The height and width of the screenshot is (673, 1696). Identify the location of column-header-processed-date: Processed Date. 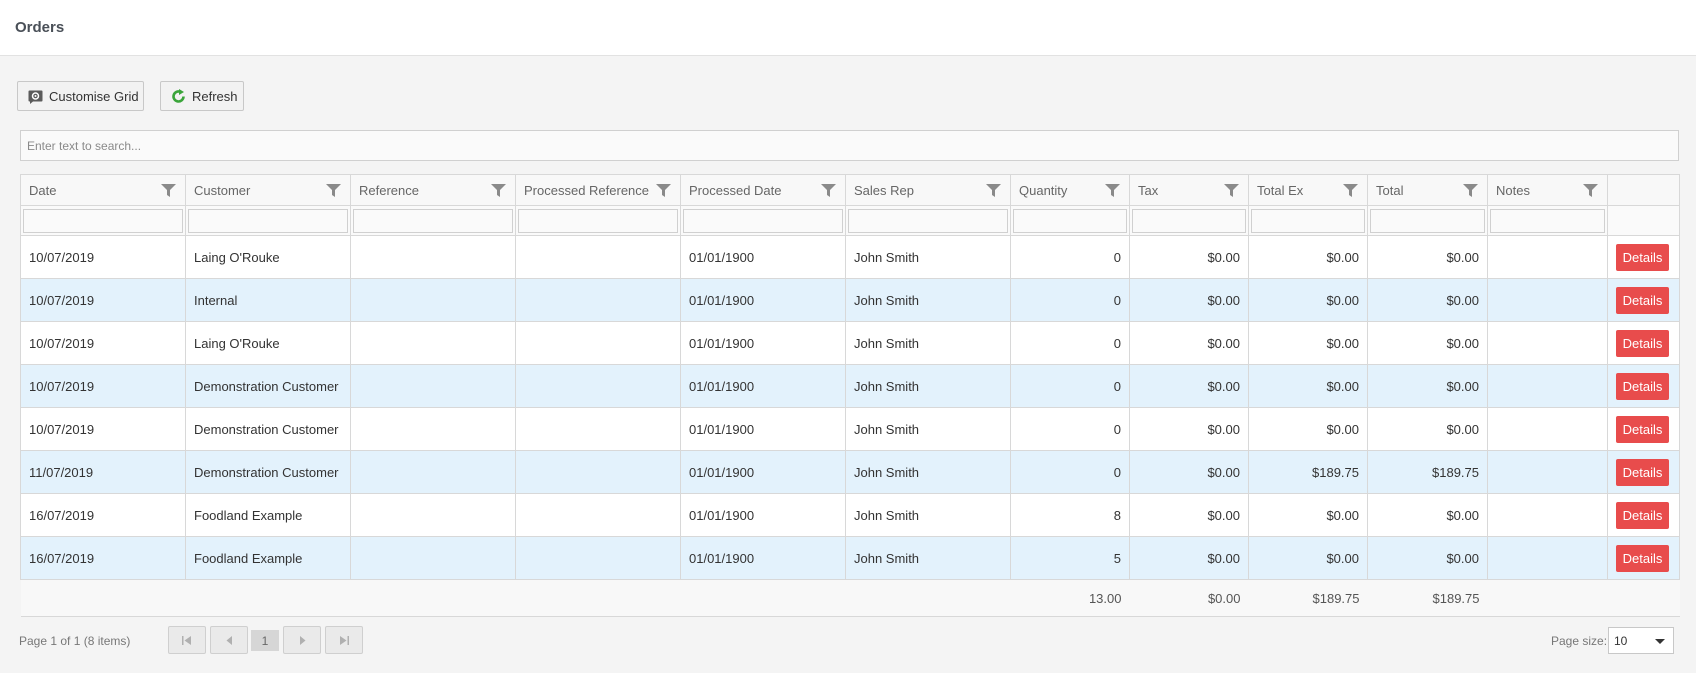
(763, 190).